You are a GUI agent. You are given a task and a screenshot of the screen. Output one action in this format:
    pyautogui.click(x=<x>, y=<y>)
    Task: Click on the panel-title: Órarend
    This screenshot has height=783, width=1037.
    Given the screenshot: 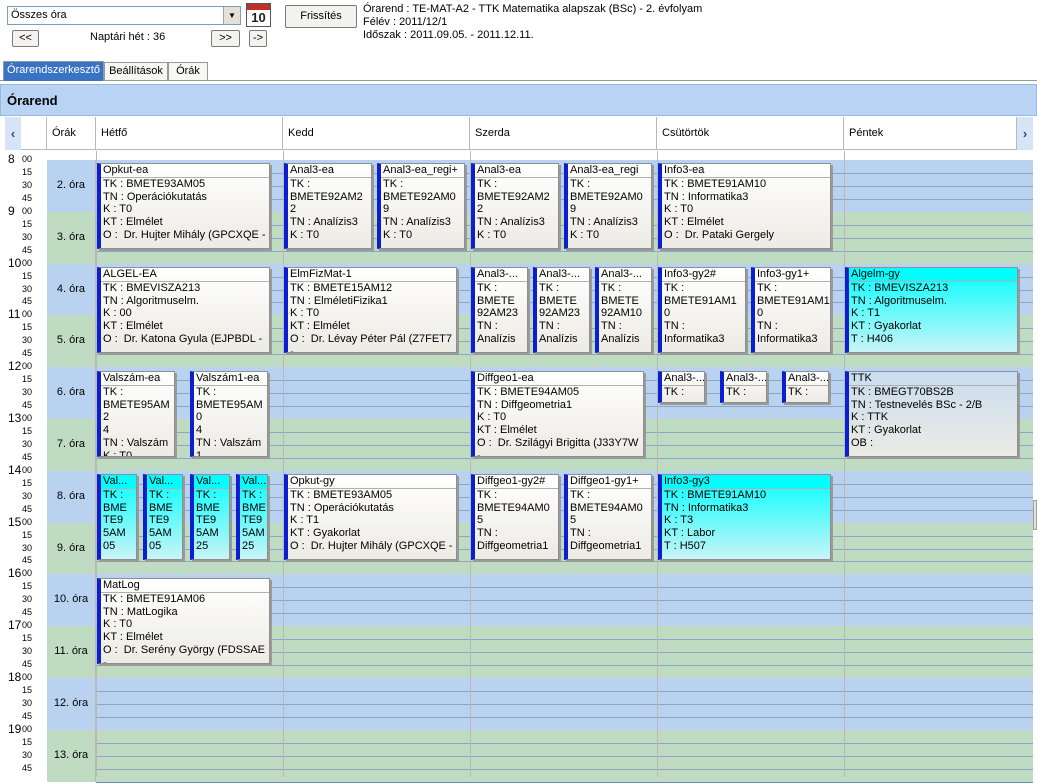 What is the action you would take?
    pyautogui.click(x=32, y=100)
    